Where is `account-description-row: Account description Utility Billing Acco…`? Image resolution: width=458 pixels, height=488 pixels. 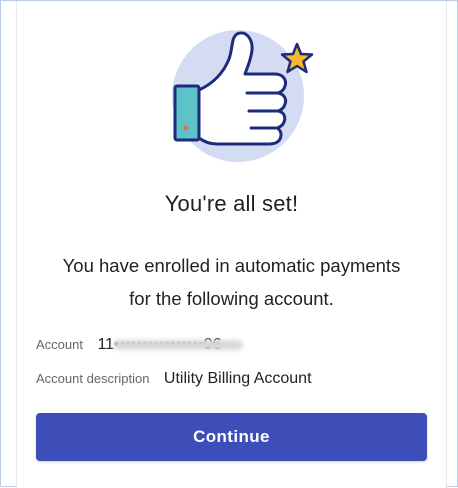
account-description-row: Account description Utility Billing Acco… is located at coordinates (174, 379).